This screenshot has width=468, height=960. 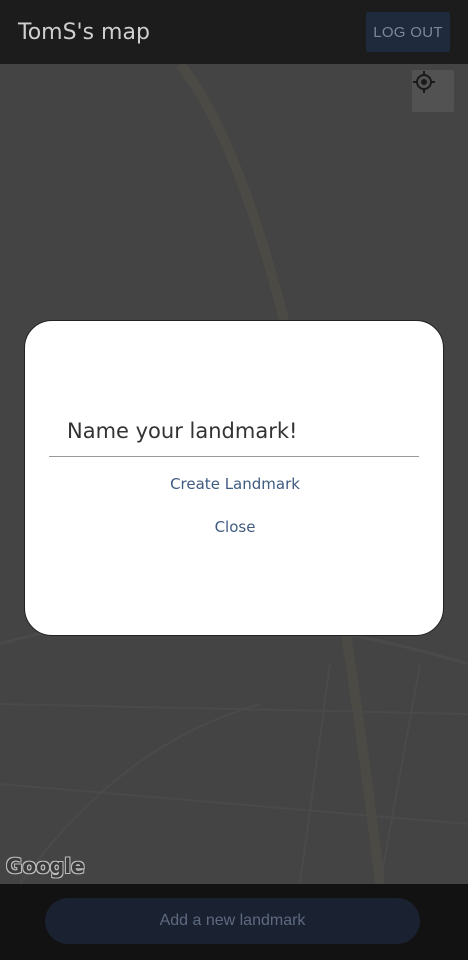 I want to click on create-landmark-button: Create Landmark, so click(x=235, y=484).